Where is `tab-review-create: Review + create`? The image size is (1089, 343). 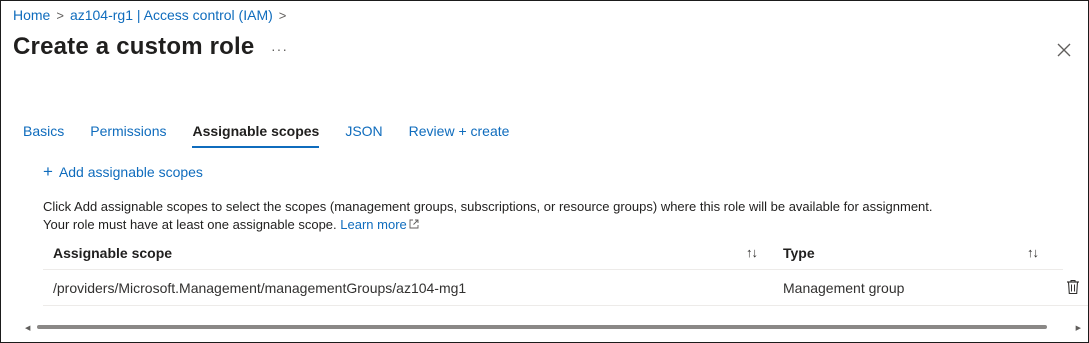
tab-review-create: Review + create is located at coordinates (459, 135).